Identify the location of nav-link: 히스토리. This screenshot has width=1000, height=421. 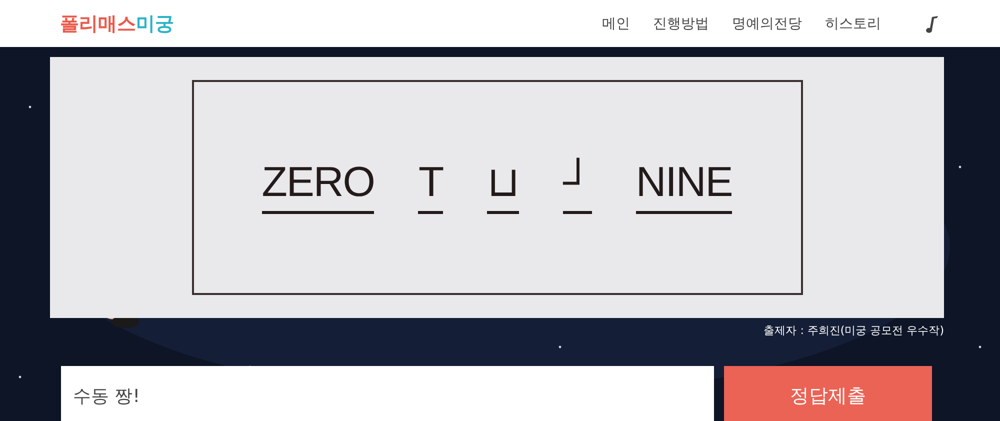
(853, 23).